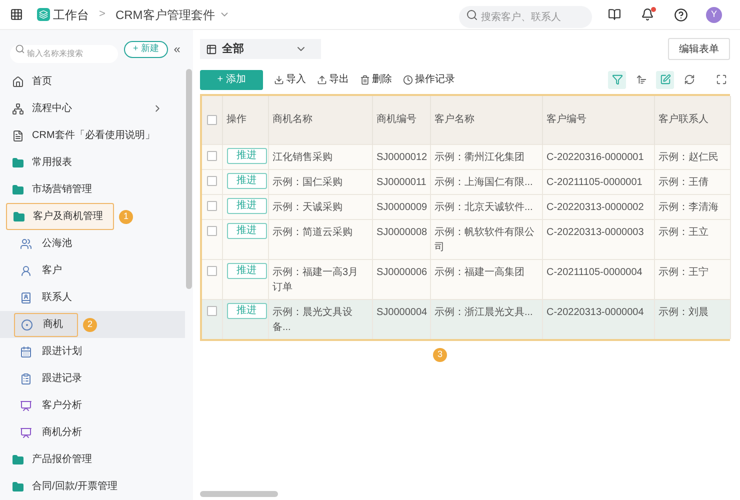 This screenshot has height=500, width=740. I want to click on person-icon, so click(26, 270).